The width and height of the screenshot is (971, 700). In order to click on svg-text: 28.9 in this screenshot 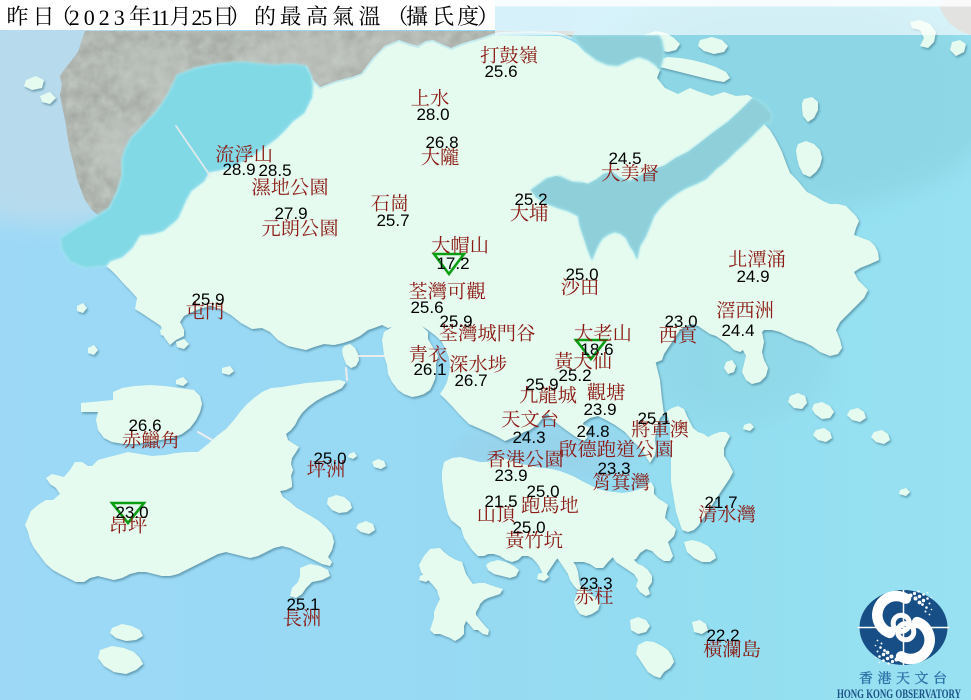, I will do `click(238, 169)`.